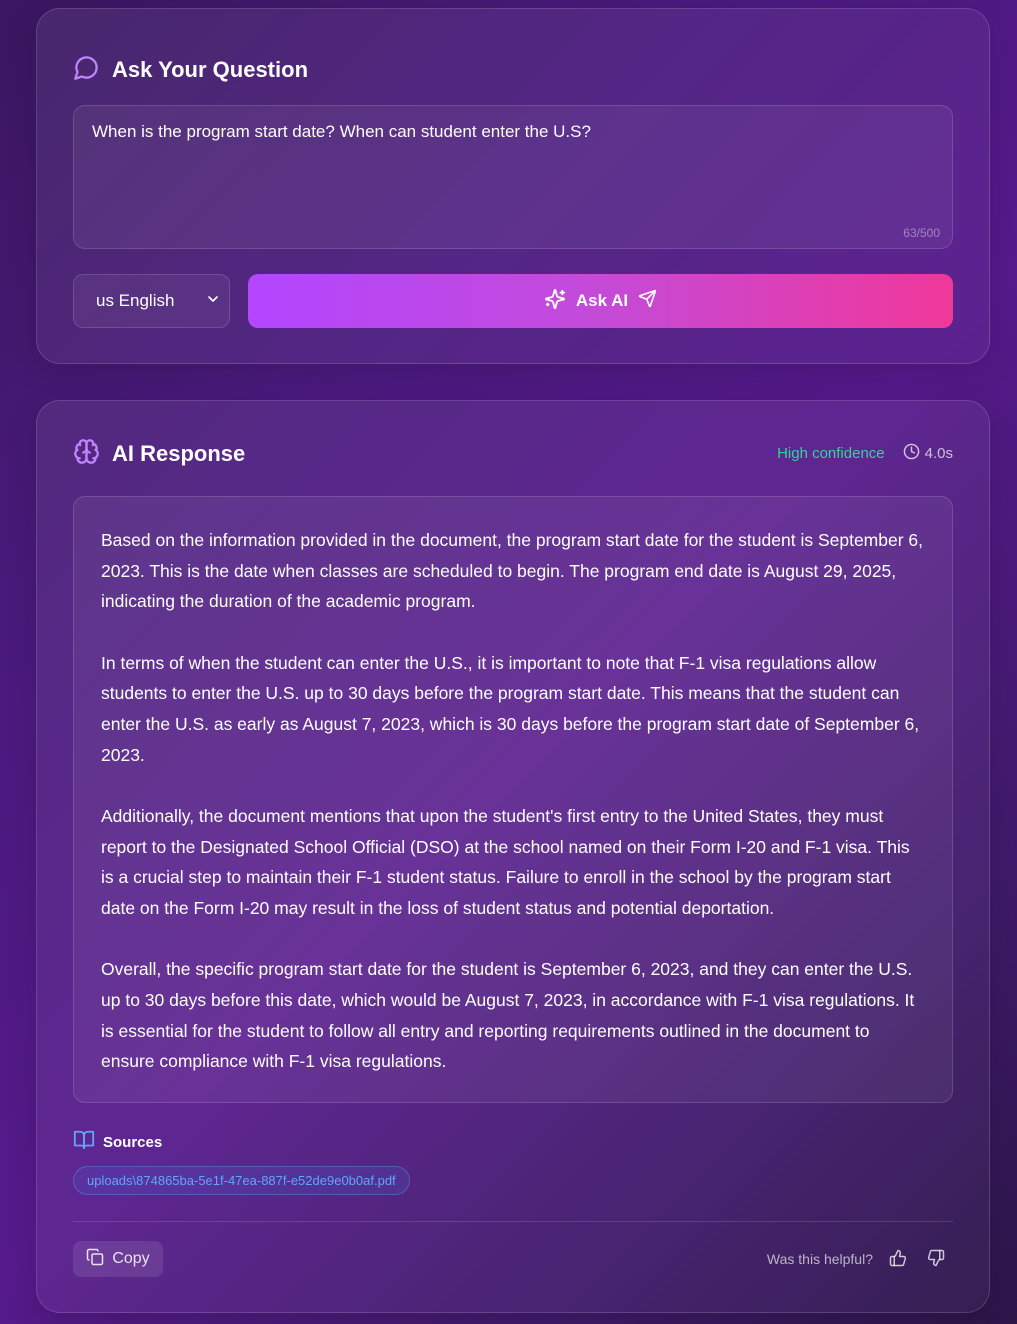 This screenshot has width=1017, height=1324. I want to click on send-icon, so click(647, 301).